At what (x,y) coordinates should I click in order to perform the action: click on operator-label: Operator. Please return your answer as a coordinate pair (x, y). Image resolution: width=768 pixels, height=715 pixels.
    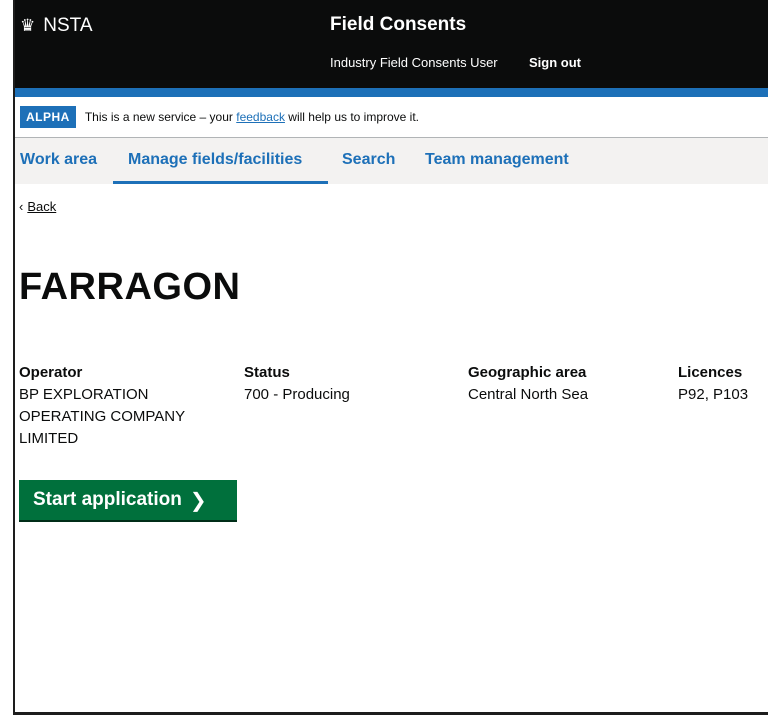
    Looking at the image, I should click on (51, 372).